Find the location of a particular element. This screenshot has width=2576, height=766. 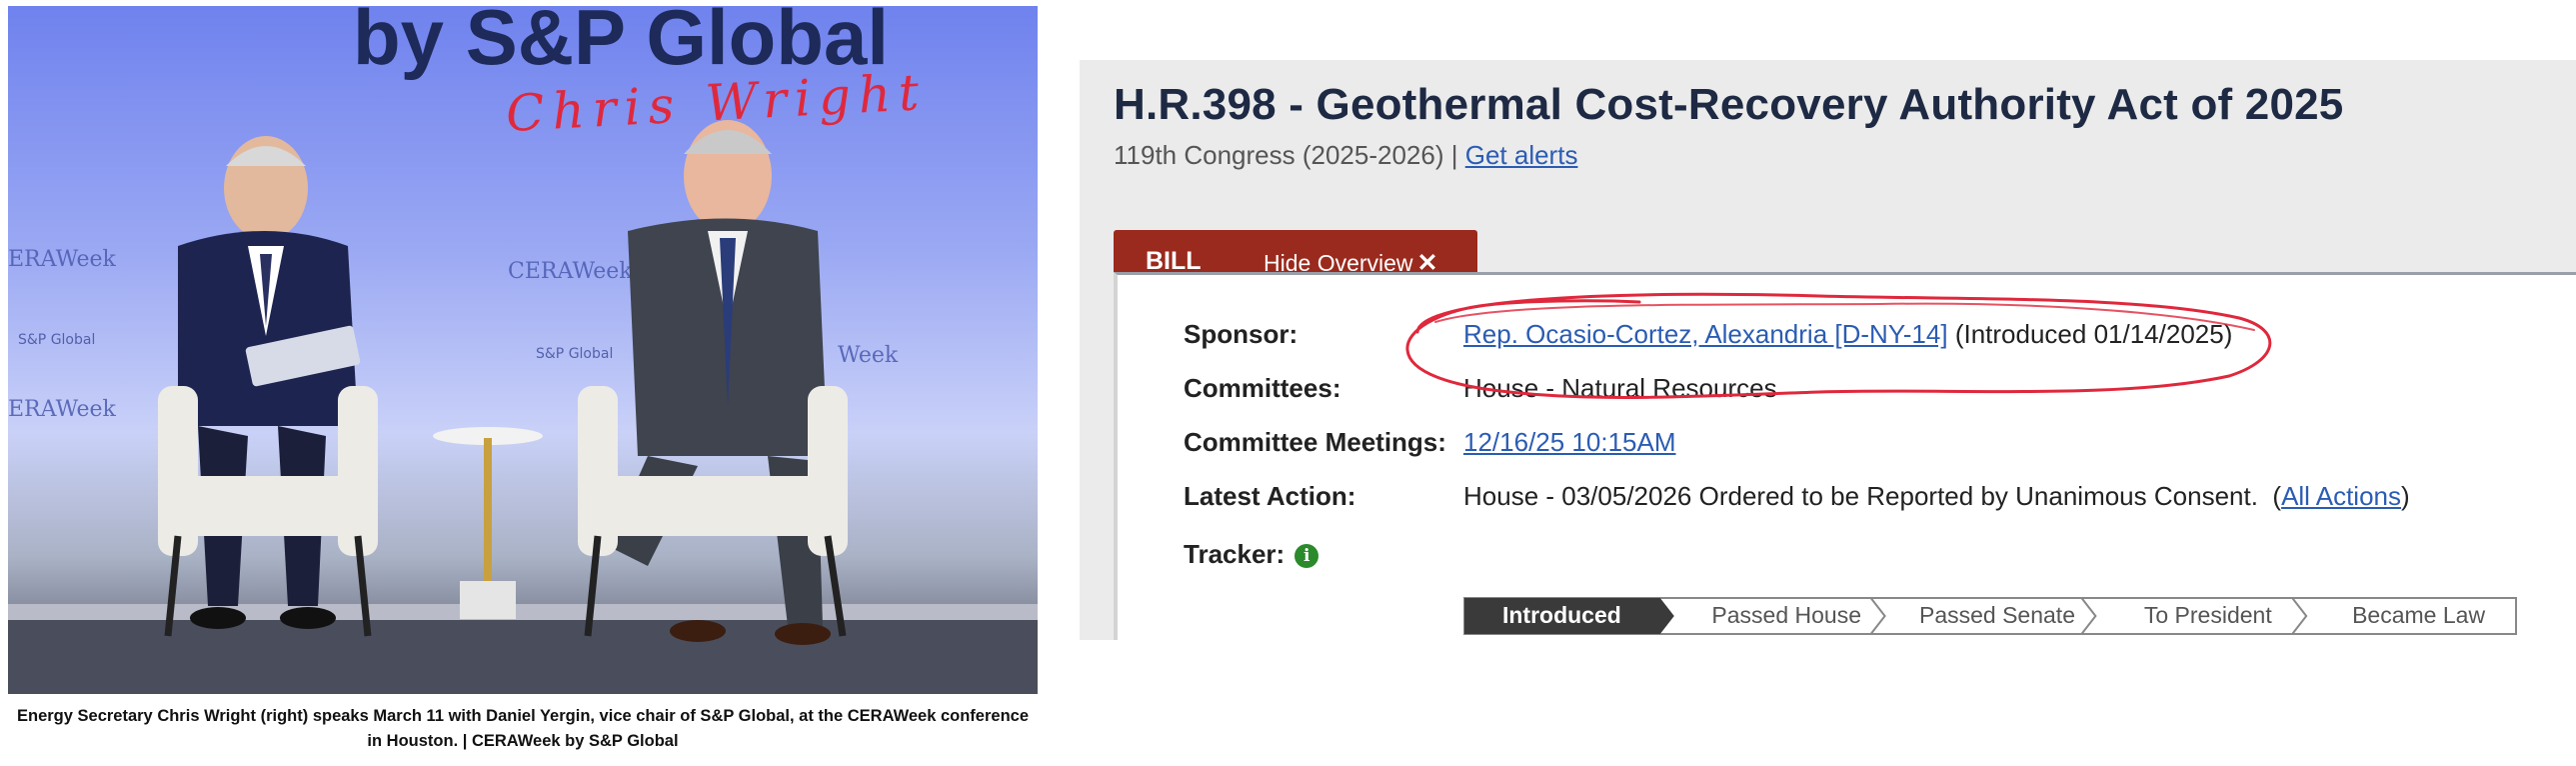

tracker-step-passed-senate: Passed Senate is located at coordinates (1997, 615).